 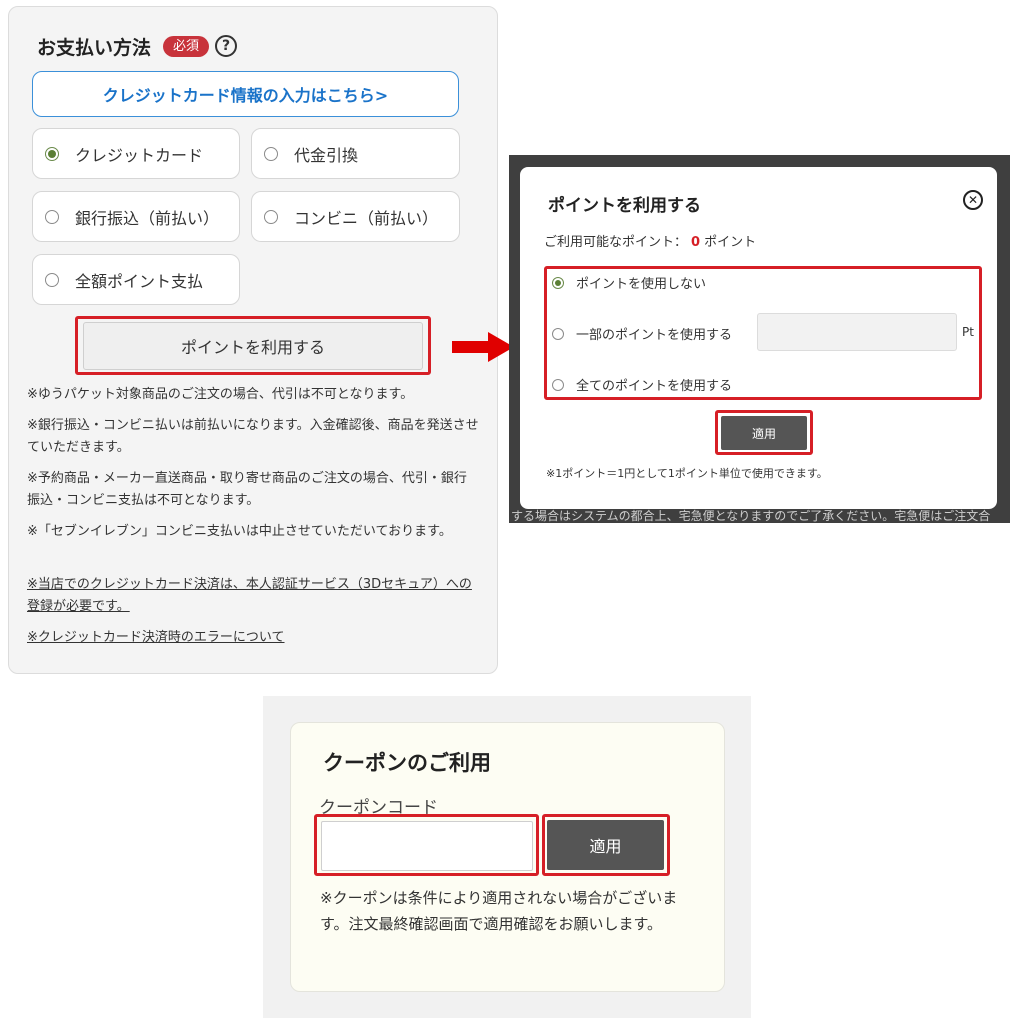 I want to click on points-option-label: 全てのポイントを使用する, so click(x=654, y=386).